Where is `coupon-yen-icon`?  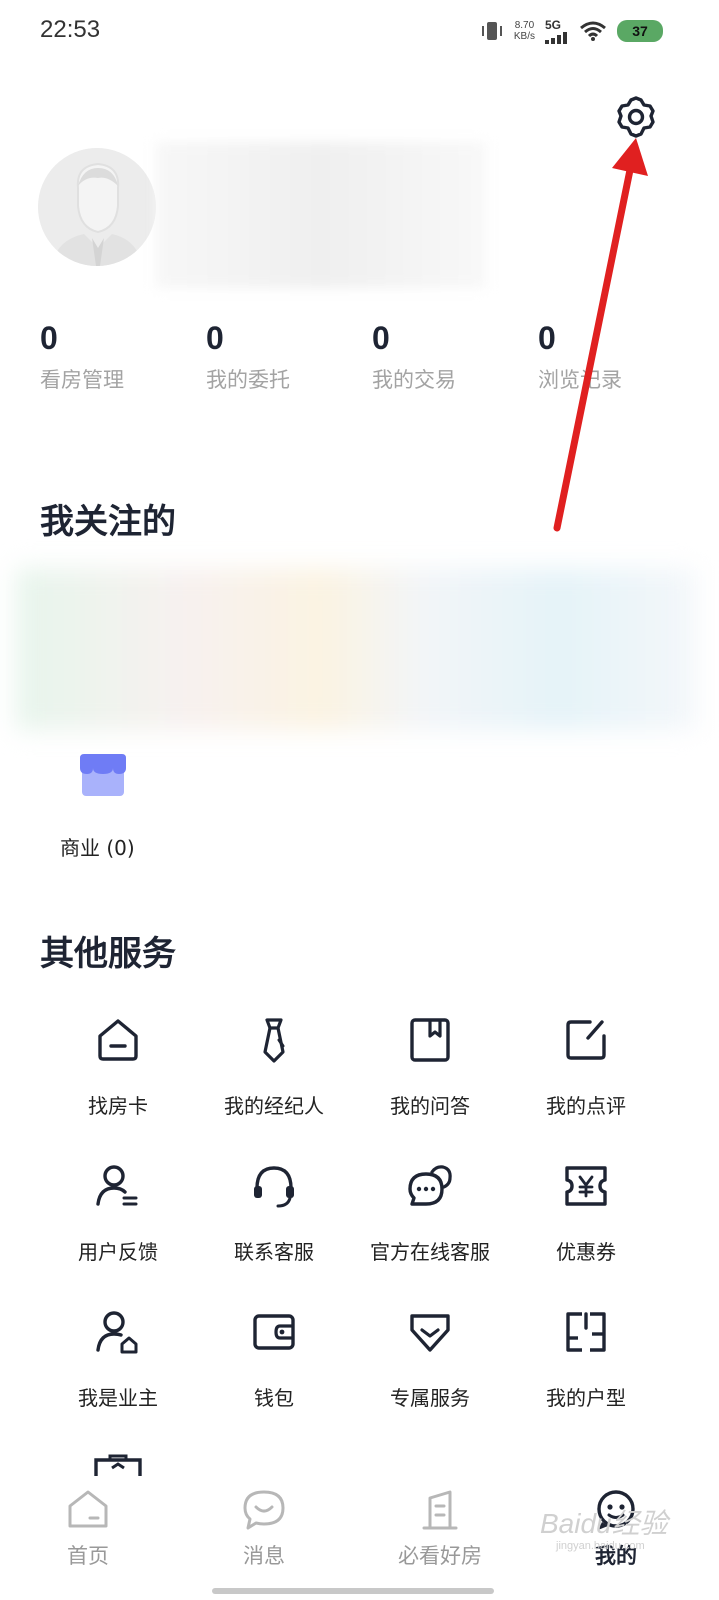
coupon-yen-icon is located at coordinates (586, 1186).